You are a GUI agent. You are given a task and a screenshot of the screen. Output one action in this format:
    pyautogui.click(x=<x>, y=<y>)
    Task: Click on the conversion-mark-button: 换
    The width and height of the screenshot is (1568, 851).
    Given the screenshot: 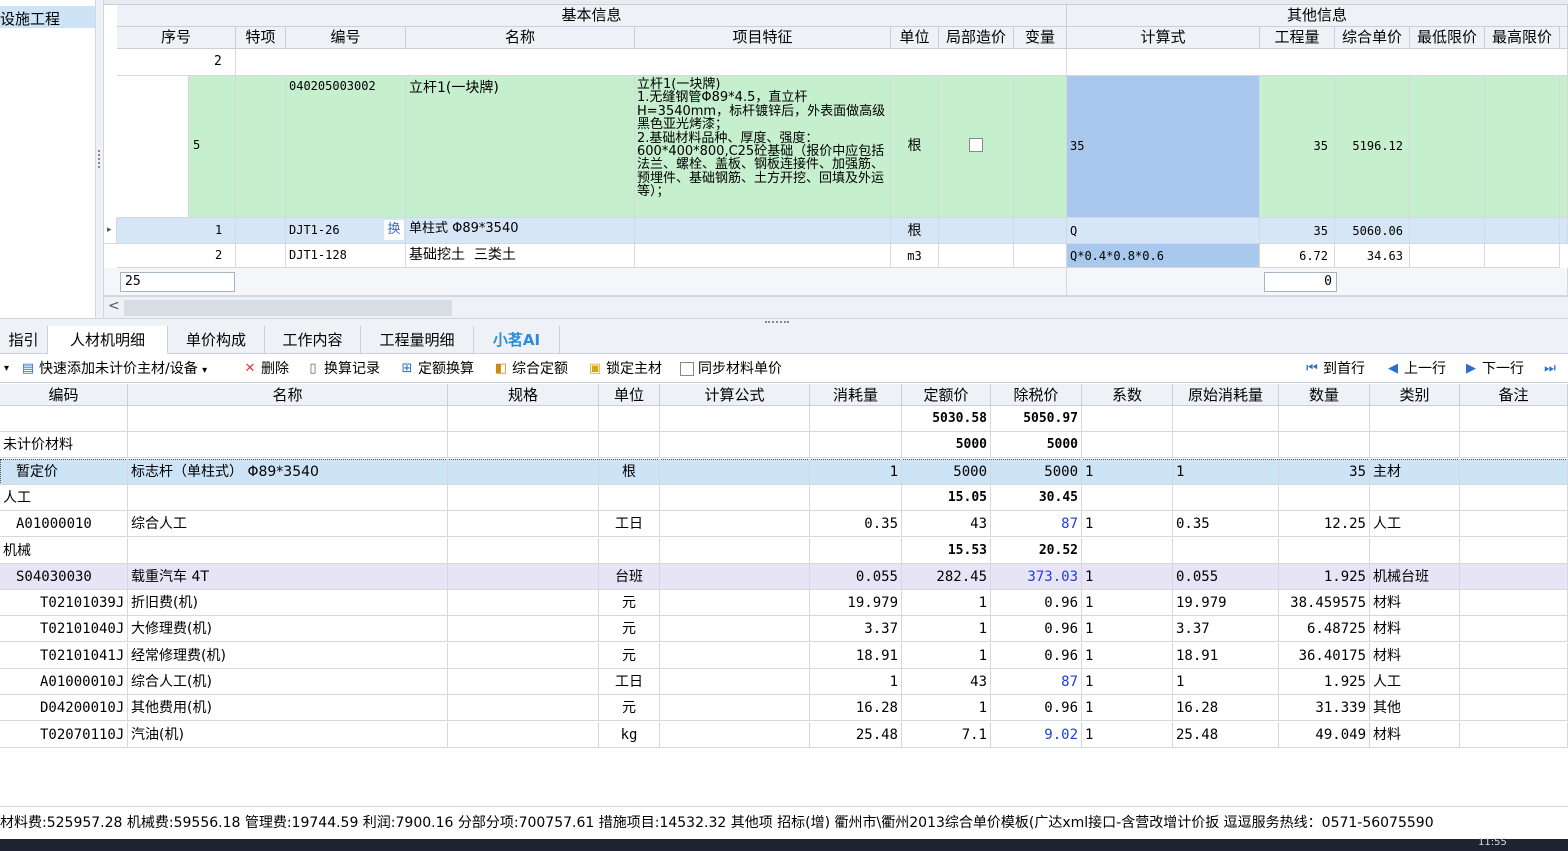 What is the action you would take?
    pyautogui.click(x=394, y=230)
    